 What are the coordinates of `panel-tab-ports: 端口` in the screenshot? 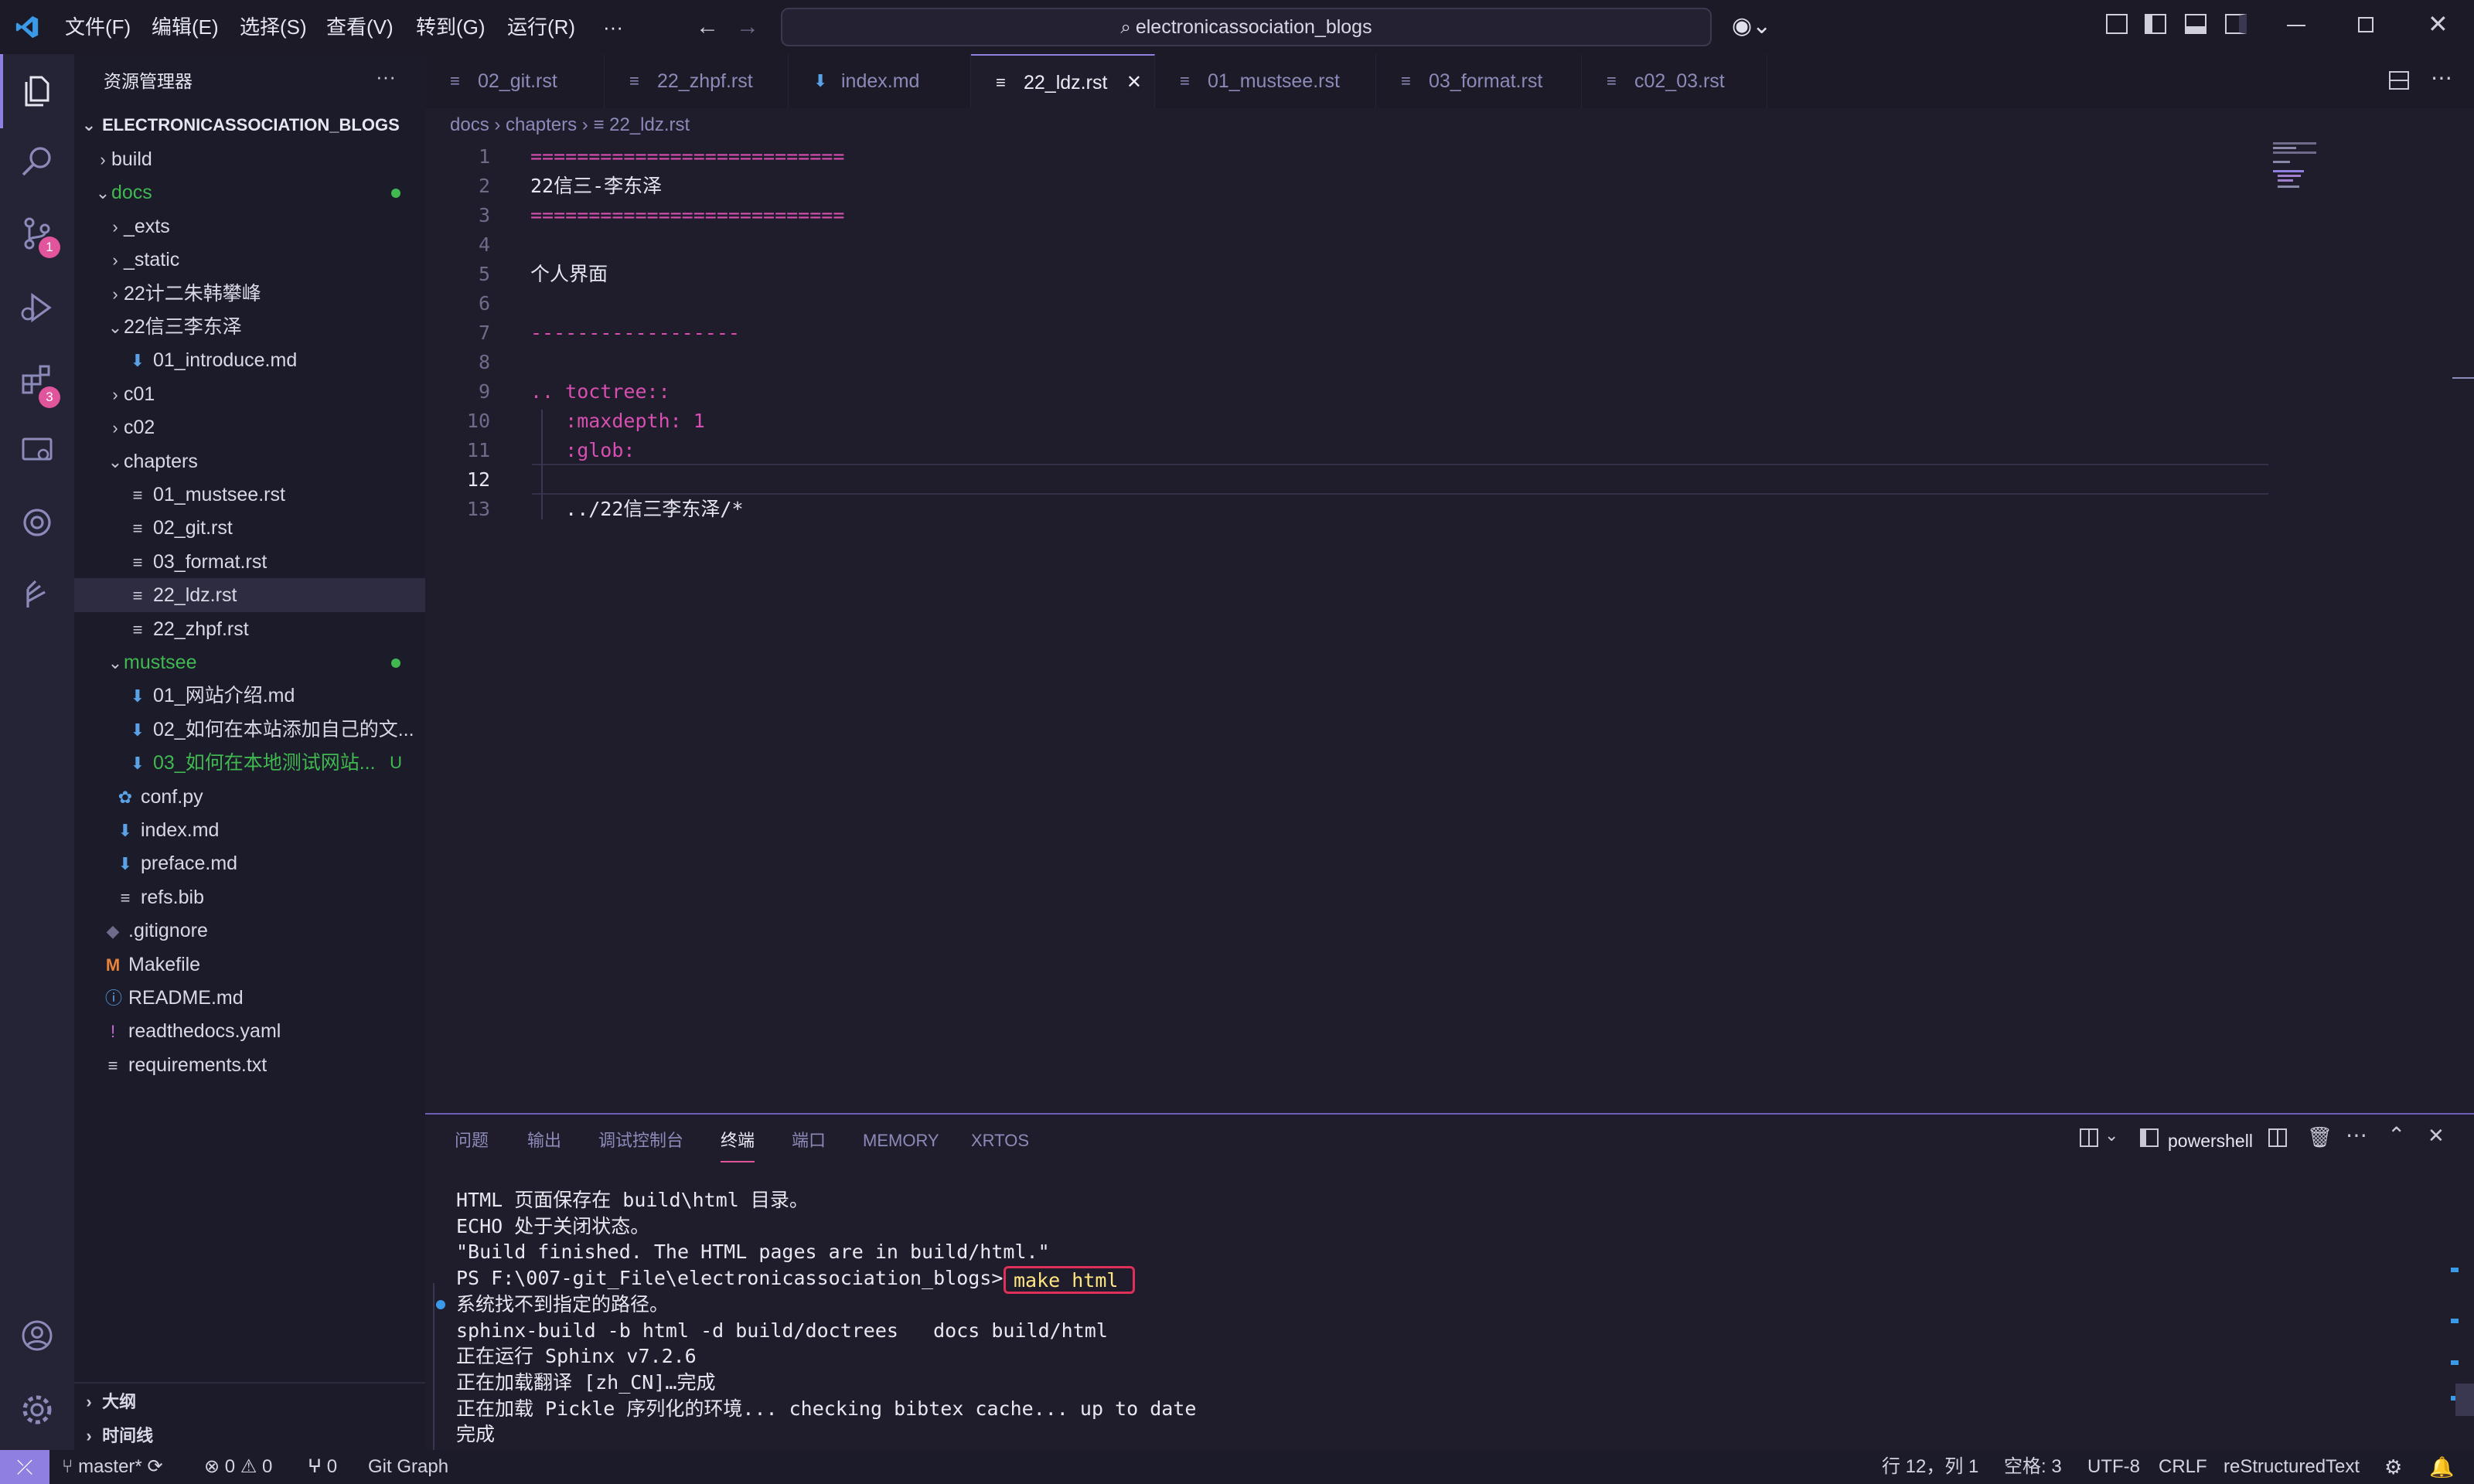 It's located at (809, 1140).